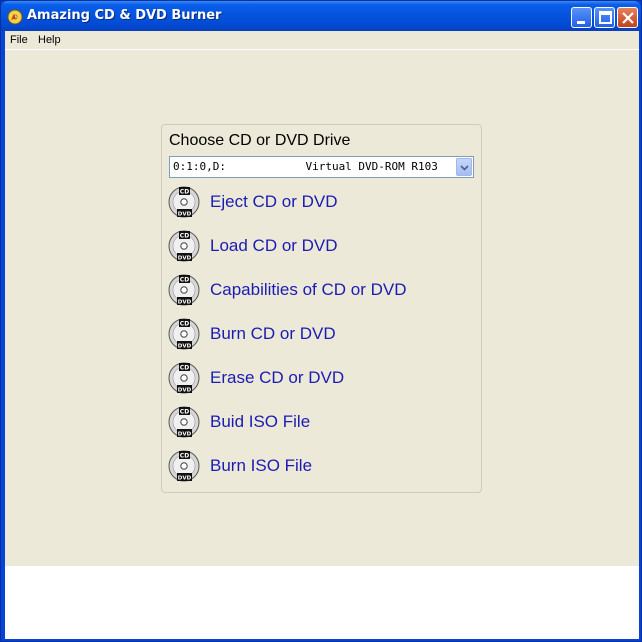 The image size is (642, 642). What do you see at coordinates (277, 377) in the screenshot?
I see `action-label: Erase CD or DVD` at bounding box center [277, 377].